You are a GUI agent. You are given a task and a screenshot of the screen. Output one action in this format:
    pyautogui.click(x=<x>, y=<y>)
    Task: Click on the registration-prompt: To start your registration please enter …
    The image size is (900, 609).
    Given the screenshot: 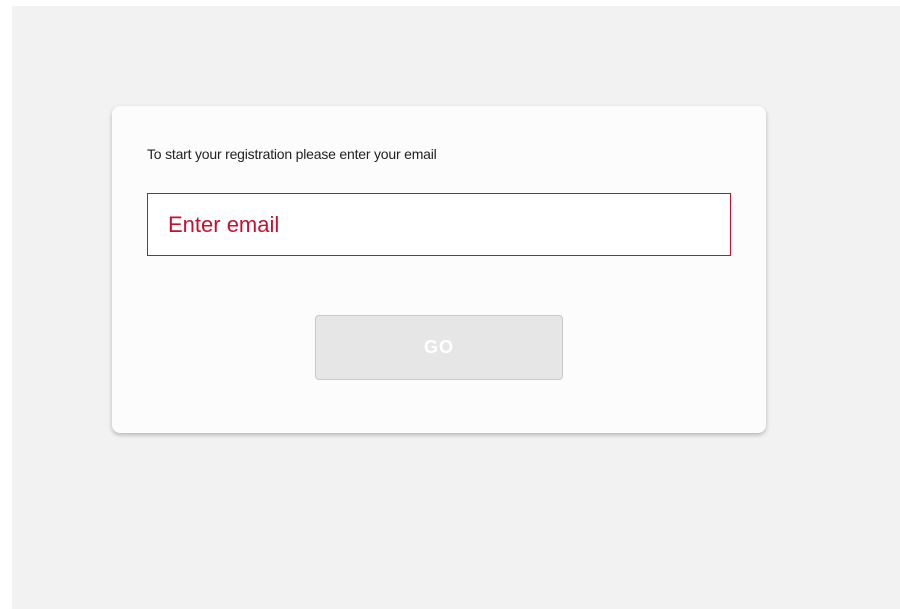 What is the action you would take?
    pyautogui.click(x=292, y=154)
    